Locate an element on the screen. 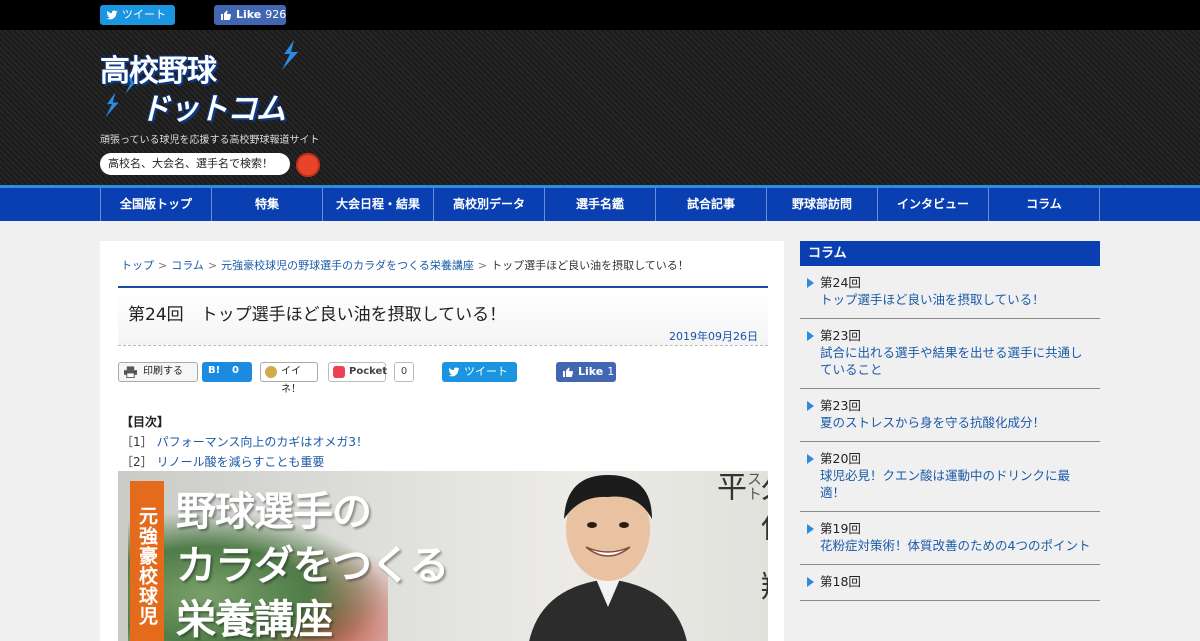  hero-title-line1: 野球選手の is located at coordinates (274, 512).